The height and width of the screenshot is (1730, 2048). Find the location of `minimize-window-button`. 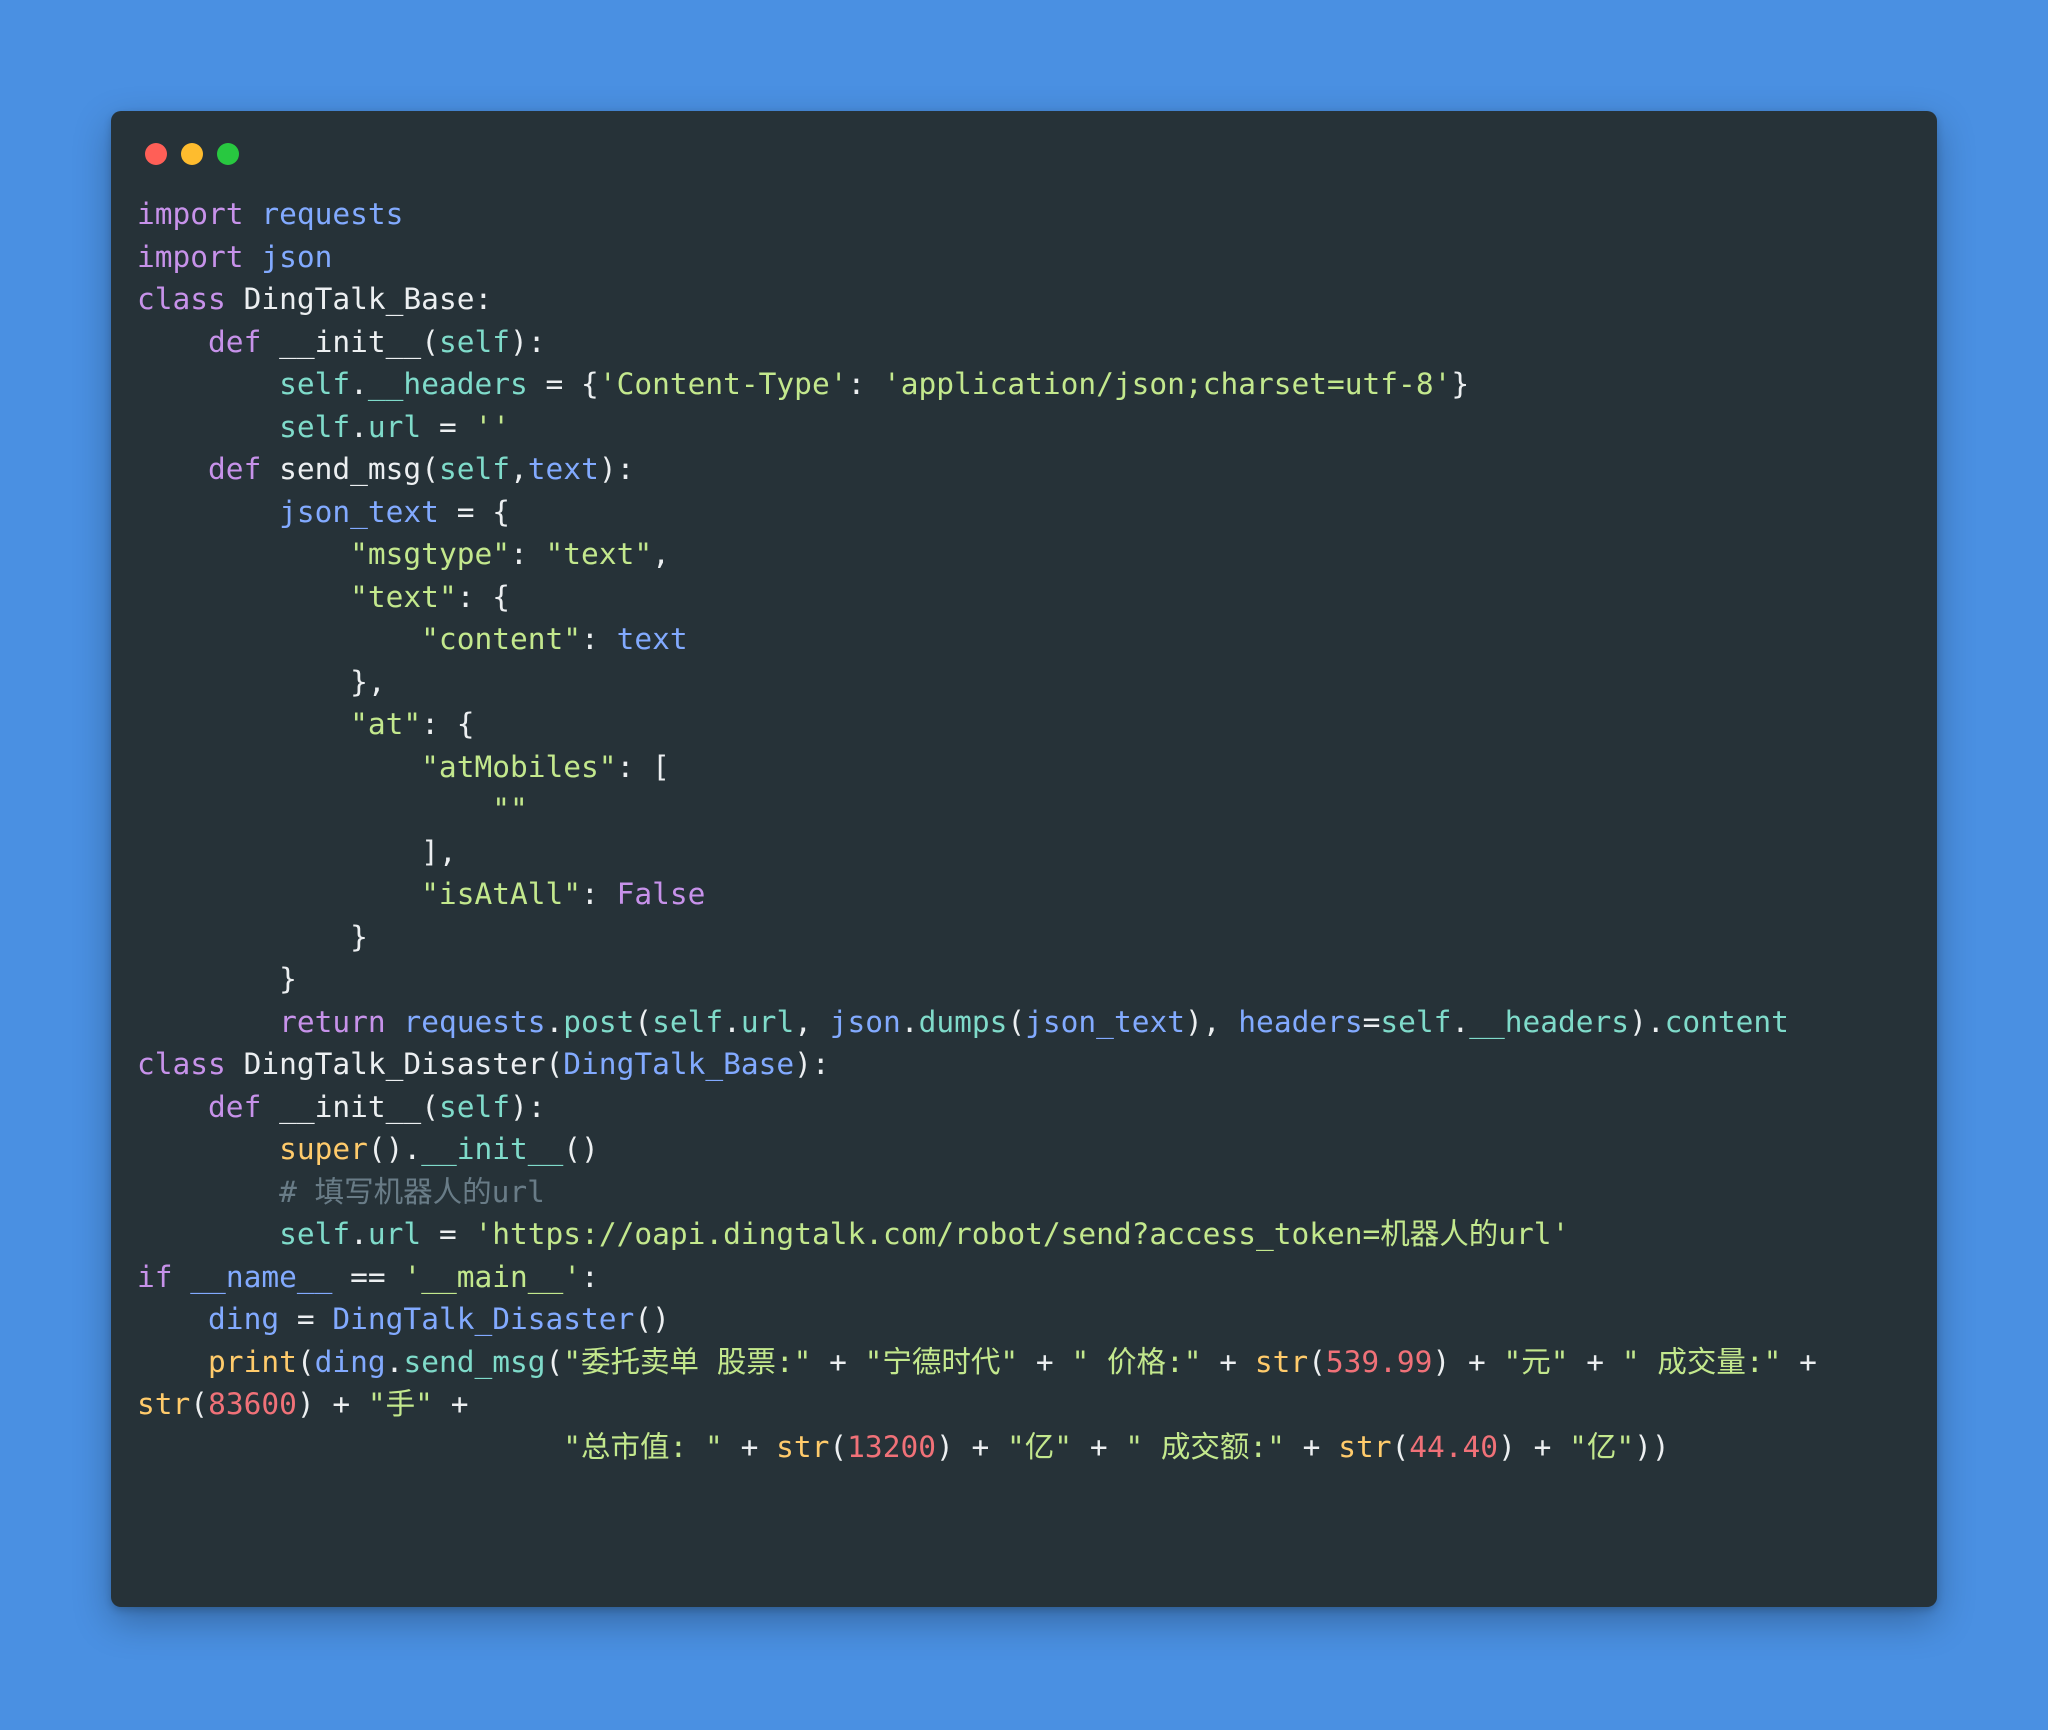

minimize-window-button is located at coordinates (192, 154).